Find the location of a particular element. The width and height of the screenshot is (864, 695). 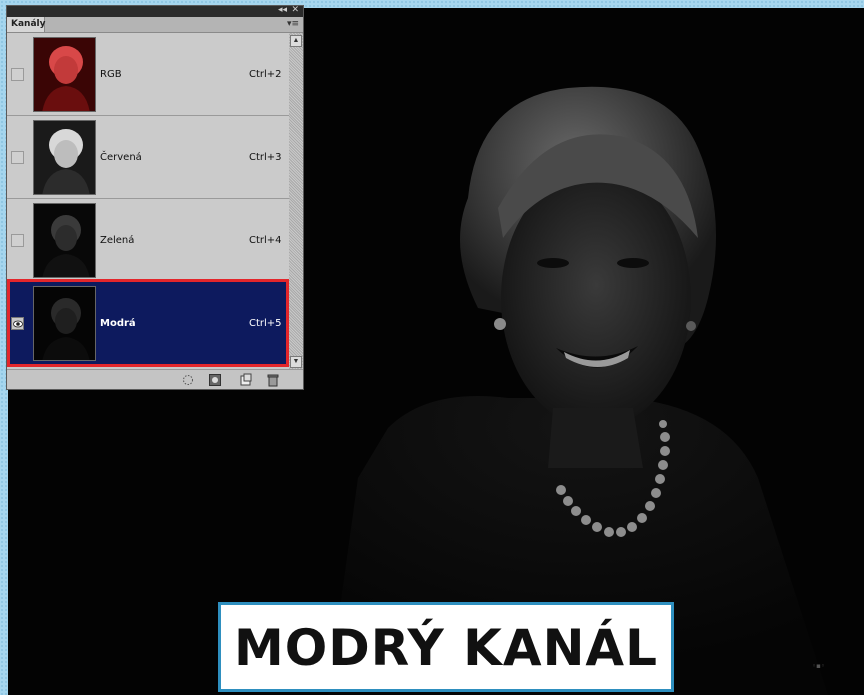

channel-list-scrollbar: ▲ ▼ is located at coordinates (296, 201).